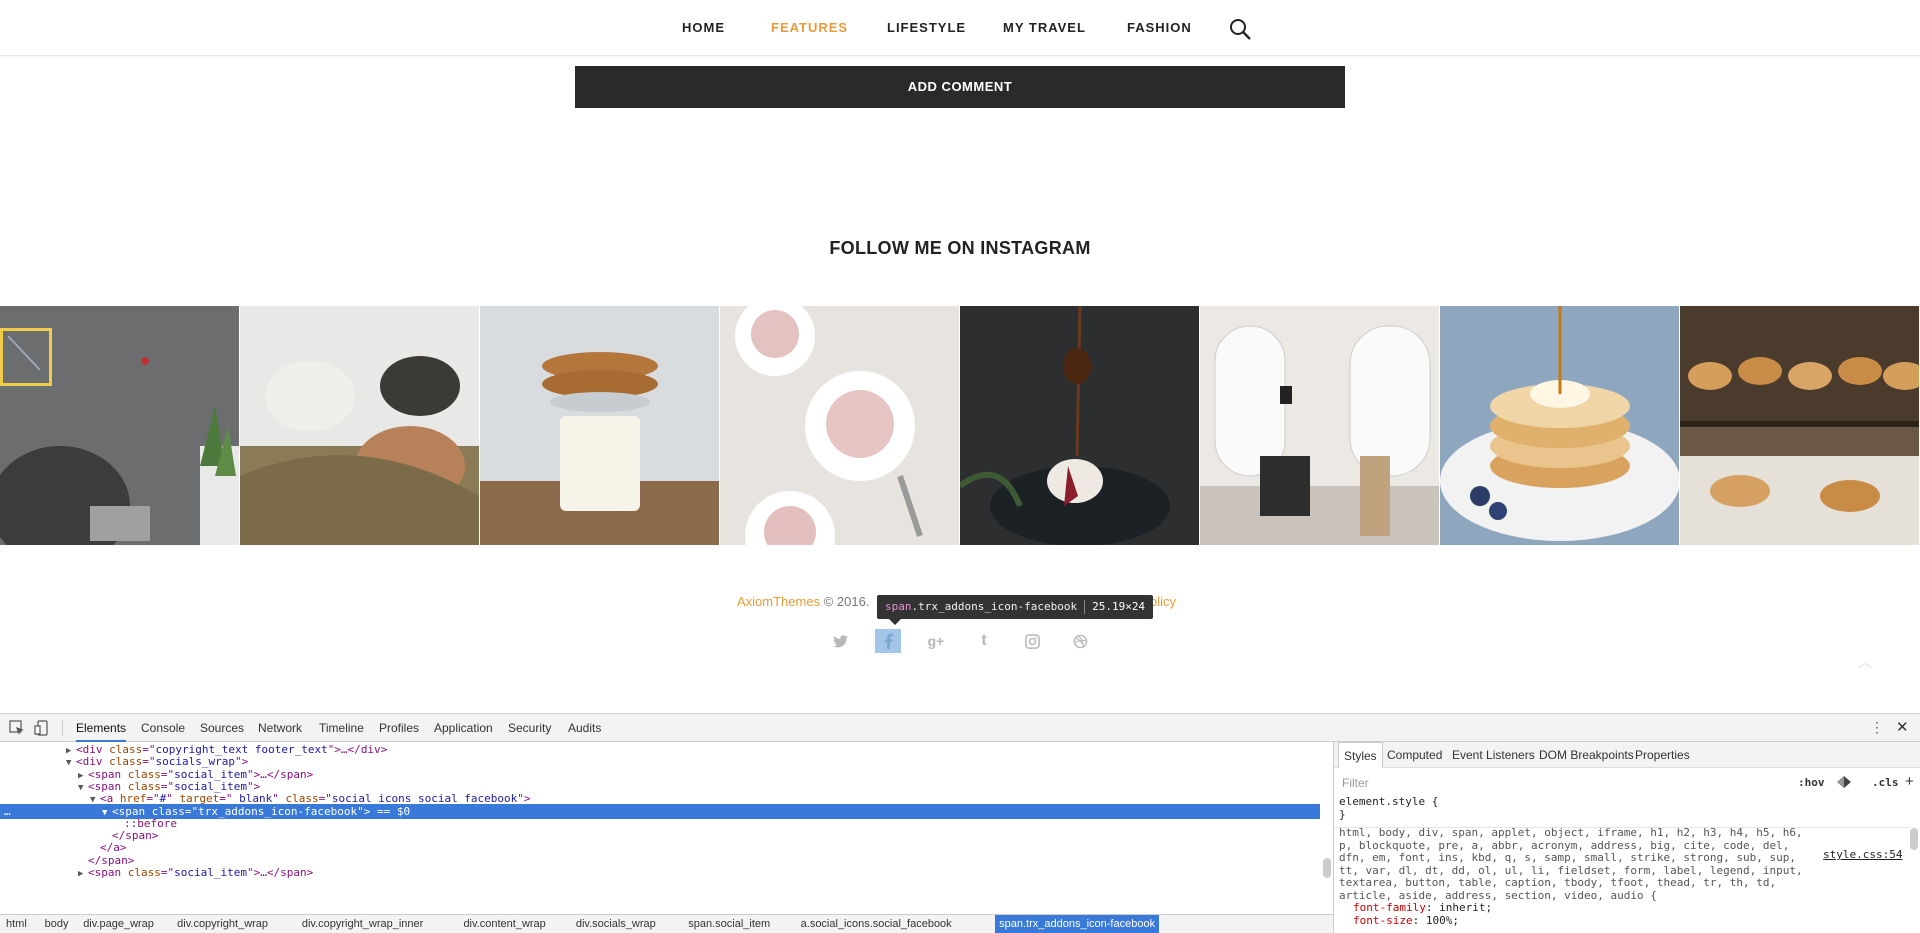 This screenshot has width=1920, height=933. What do you see at coordinates (1493, 755) in the screenshot?
I see `tab-event-listeners: Event Listeners` at bounding box center [1493, 755].